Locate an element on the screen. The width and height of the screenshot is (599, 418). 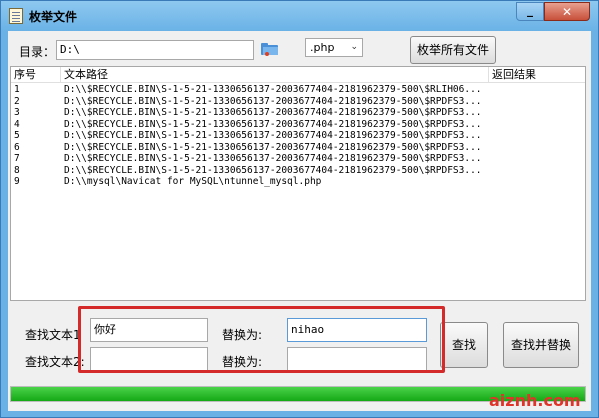
row-index: 9 is located at coordinates (17, 181).